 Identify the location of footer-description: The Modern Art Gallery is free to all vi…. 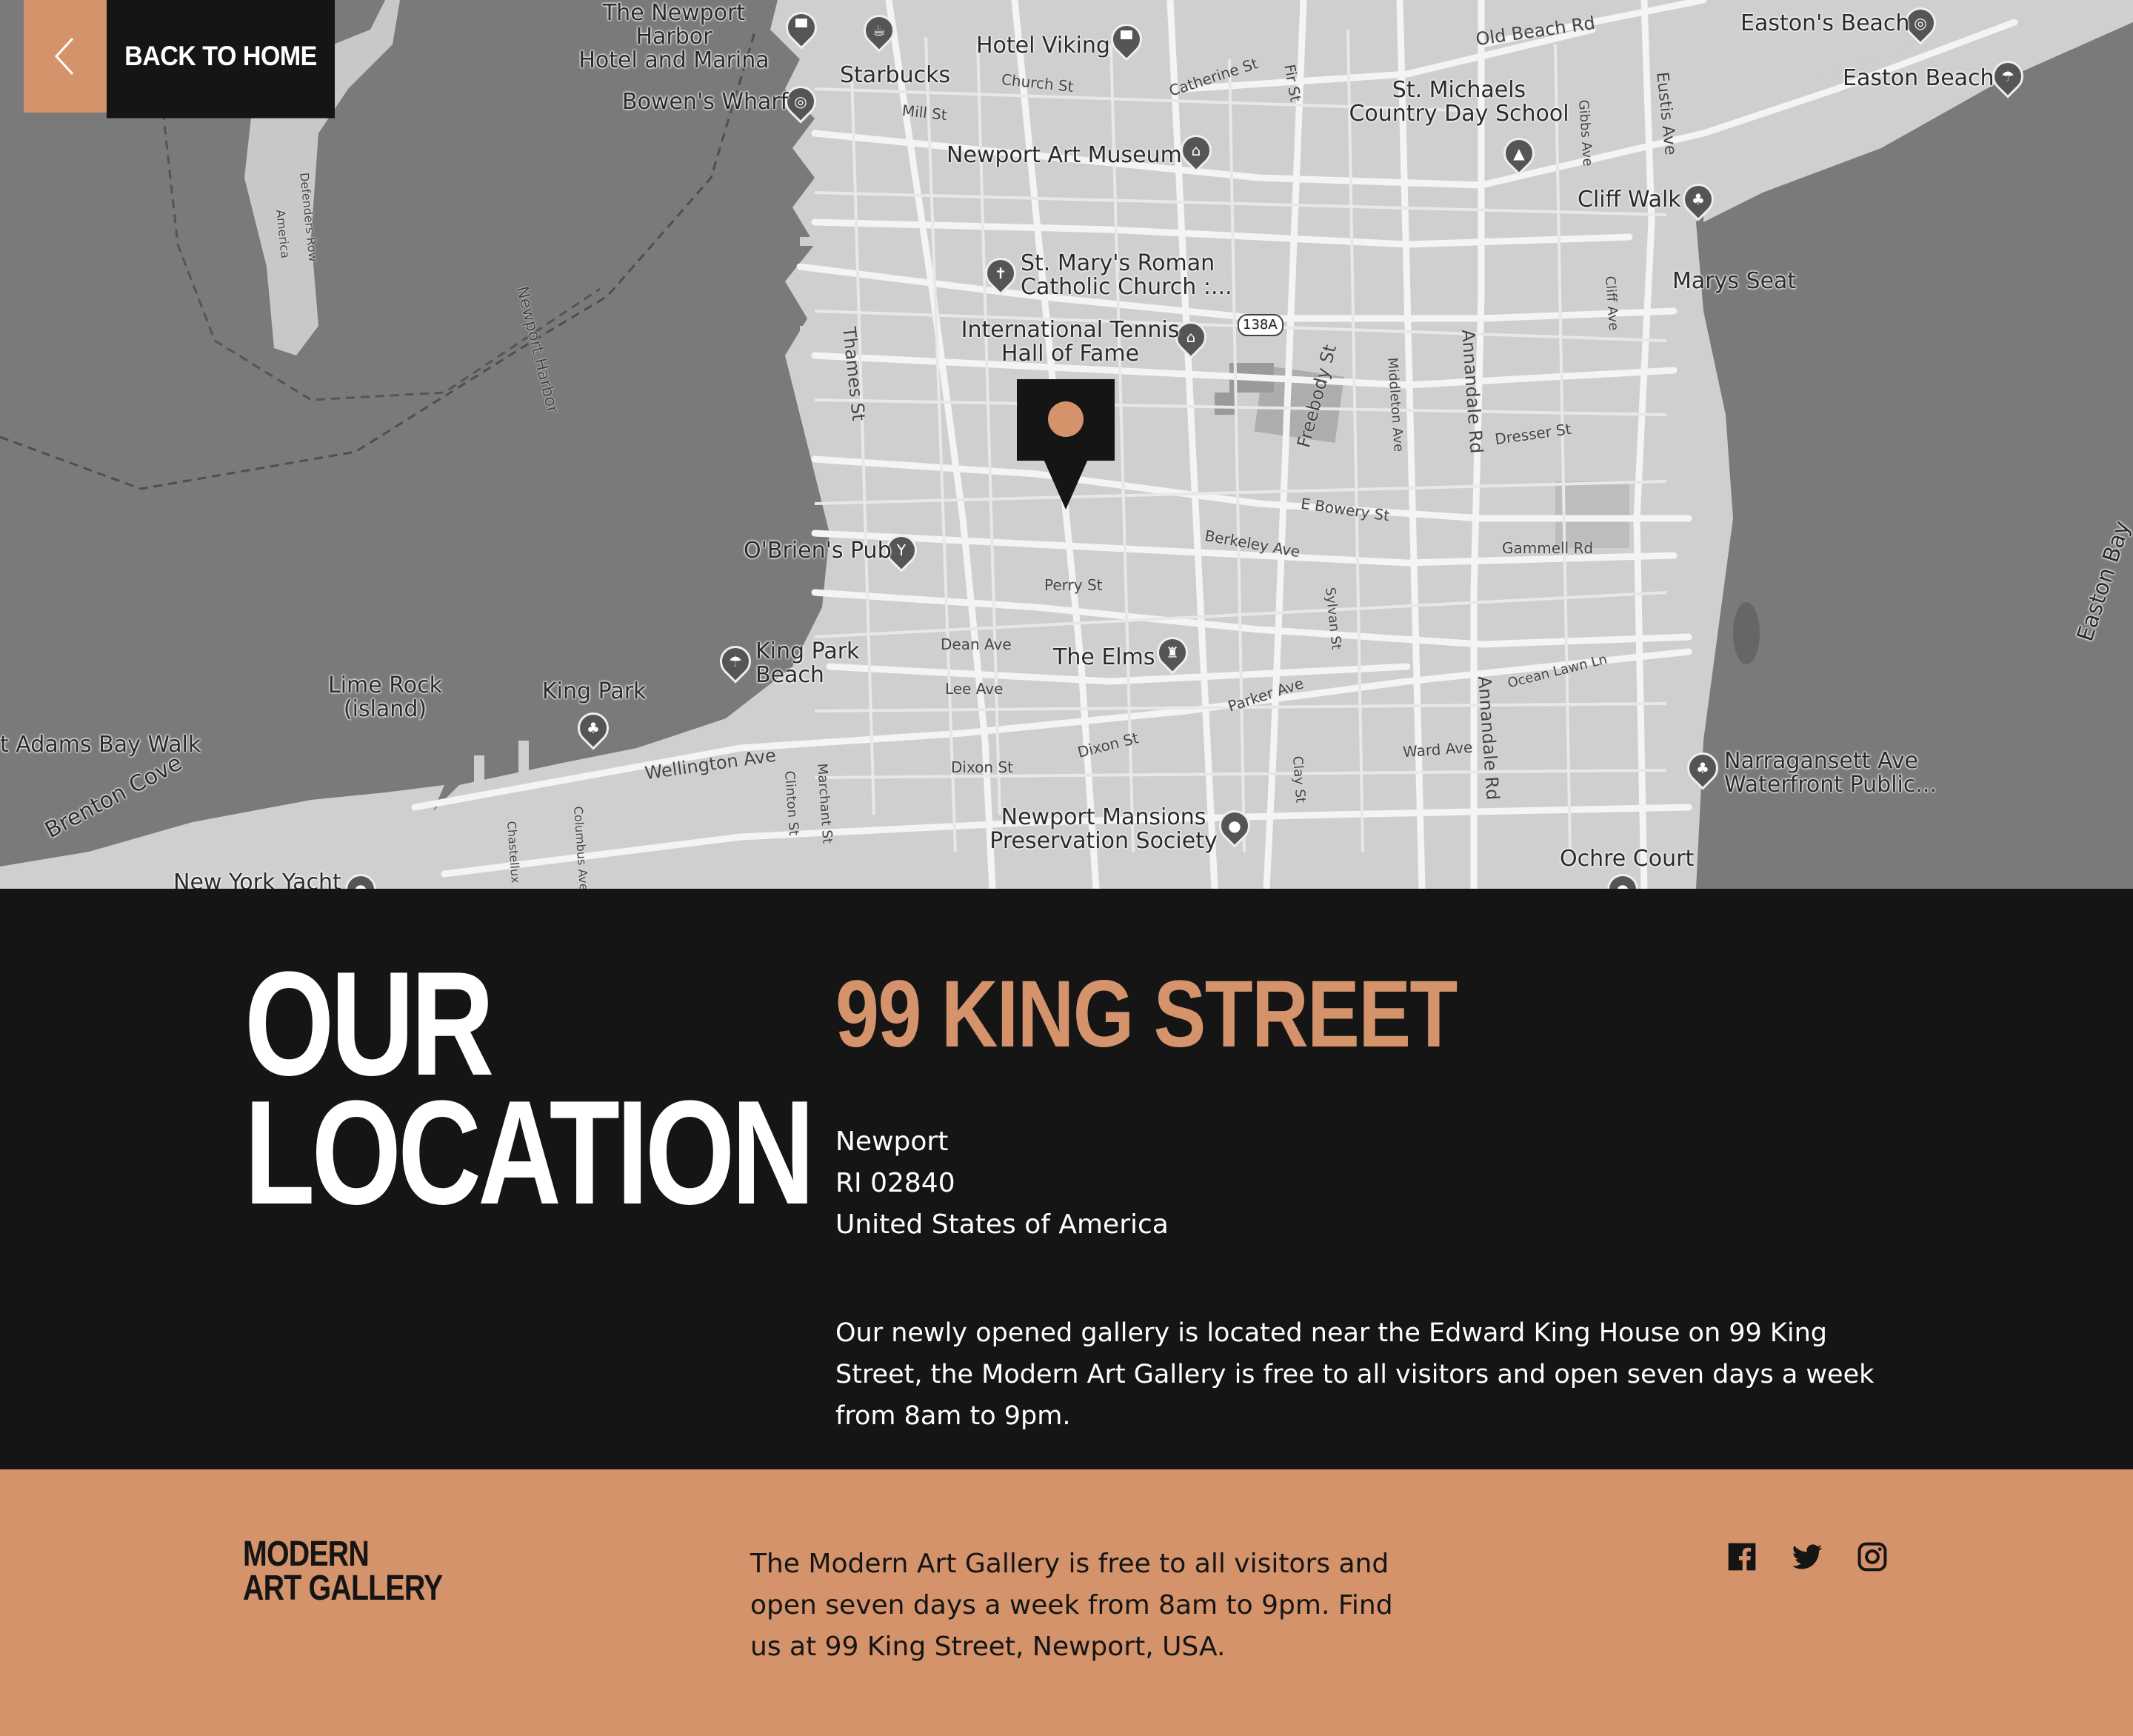
(1071, 1605).